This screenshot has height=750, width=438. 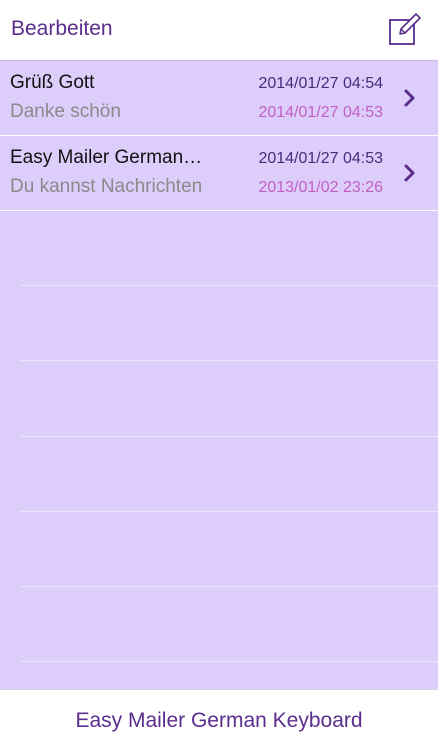 I want to click on edit-button: Bearbeiten, so click(x=62, y=29).